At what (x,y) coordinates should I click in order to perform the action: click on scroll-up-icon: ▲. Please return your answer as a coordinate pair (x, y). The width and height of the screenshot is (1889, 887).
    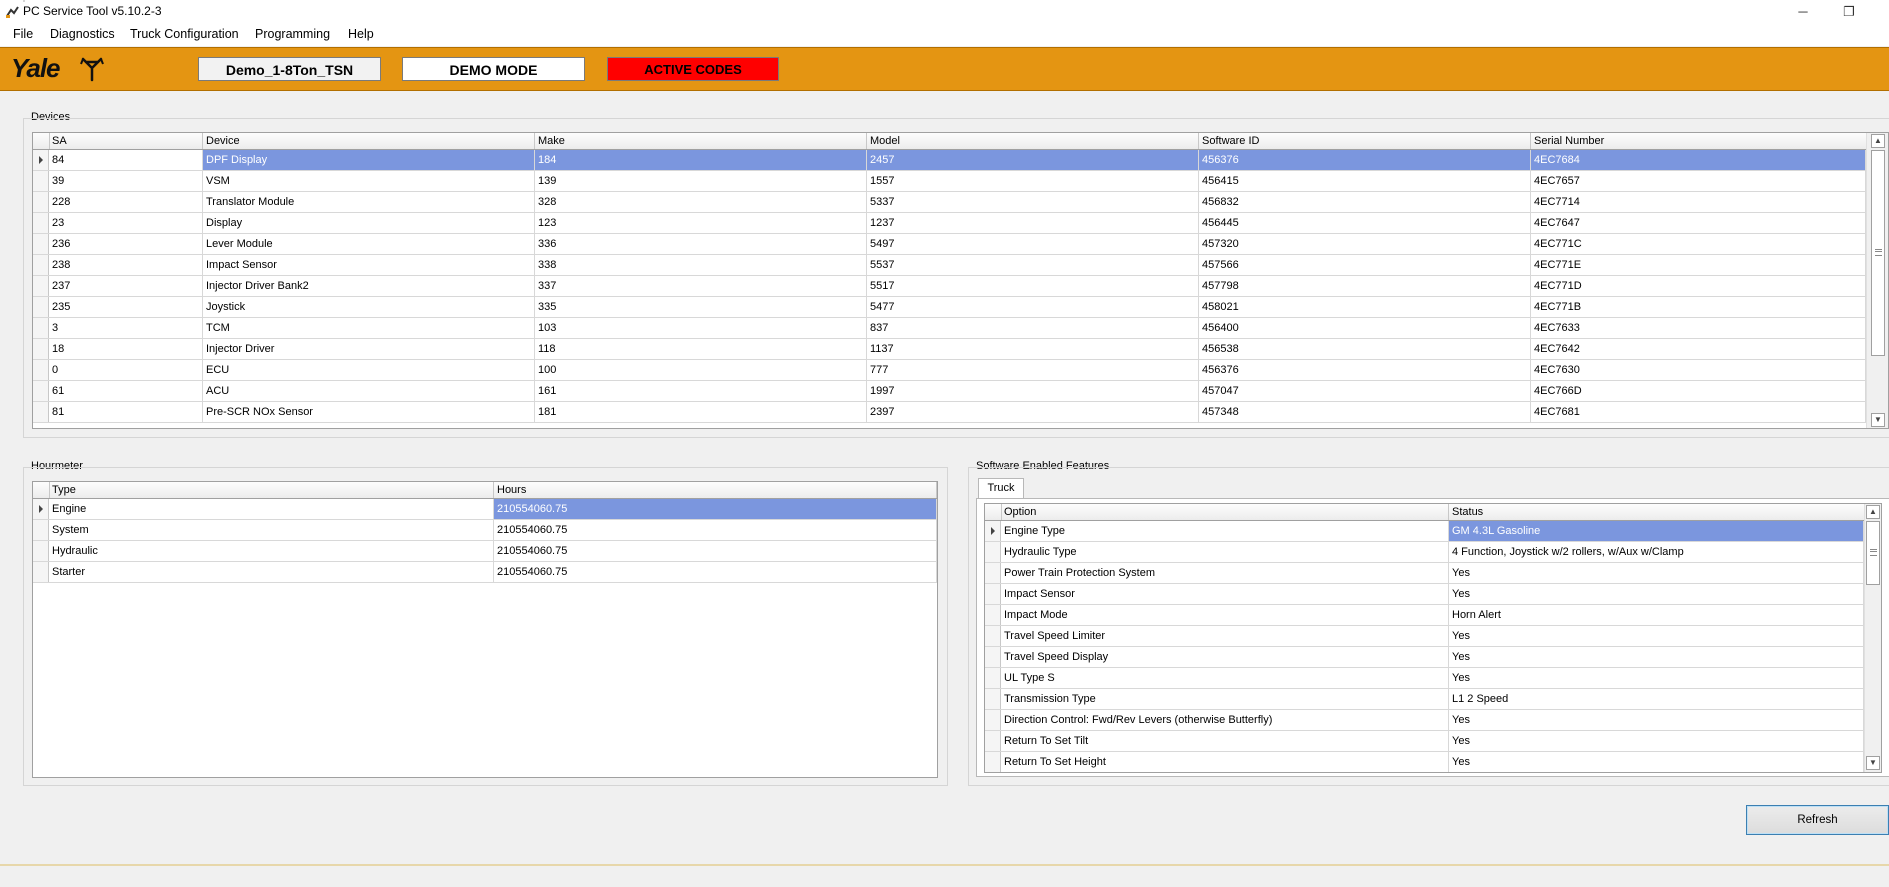
    Looking at the image, I should click on (1878, 141).